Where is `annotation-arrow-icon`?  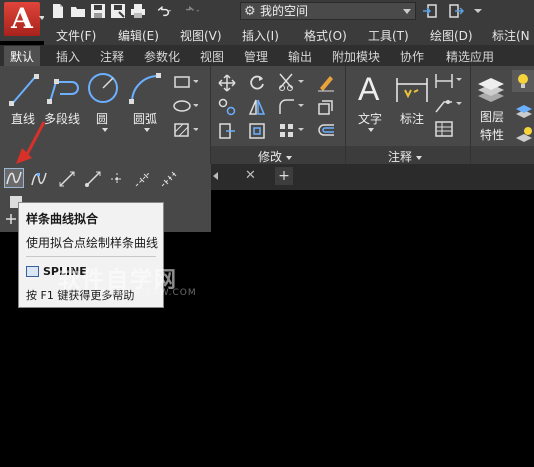 annotation-arrow-icon is located at coordinates (32, 146).